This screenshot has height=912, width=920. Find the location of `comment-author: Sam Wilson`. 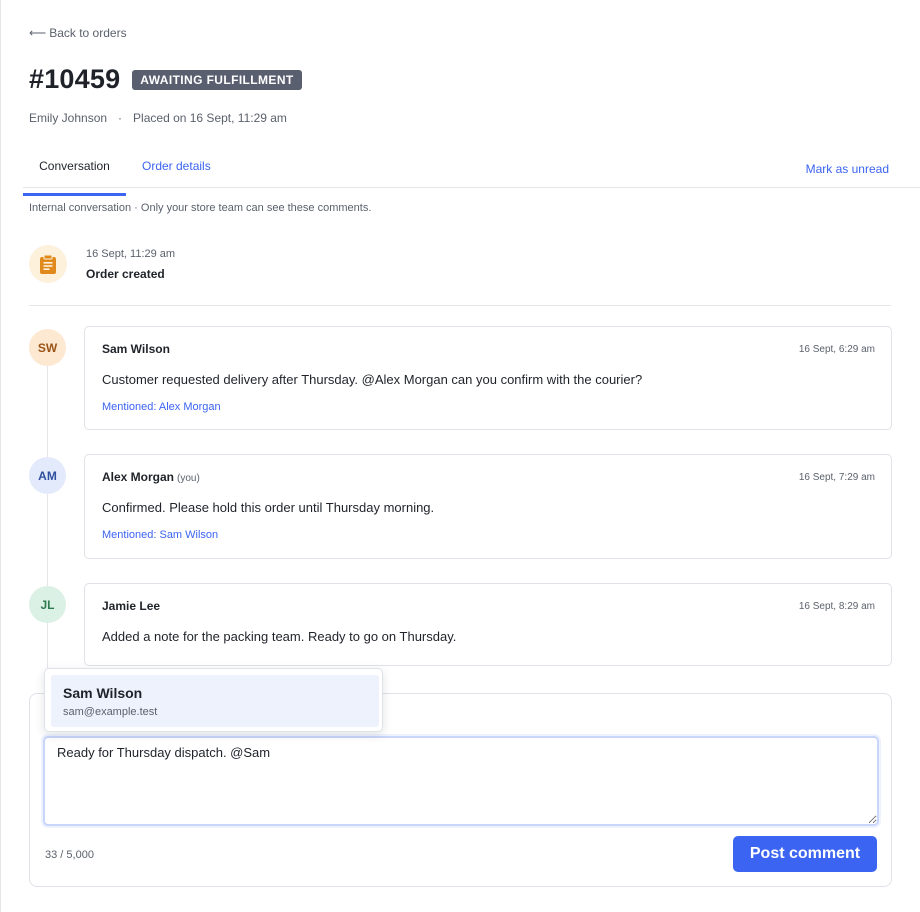

comment-author: Sam Wilson is located at coordinates (136, 349).